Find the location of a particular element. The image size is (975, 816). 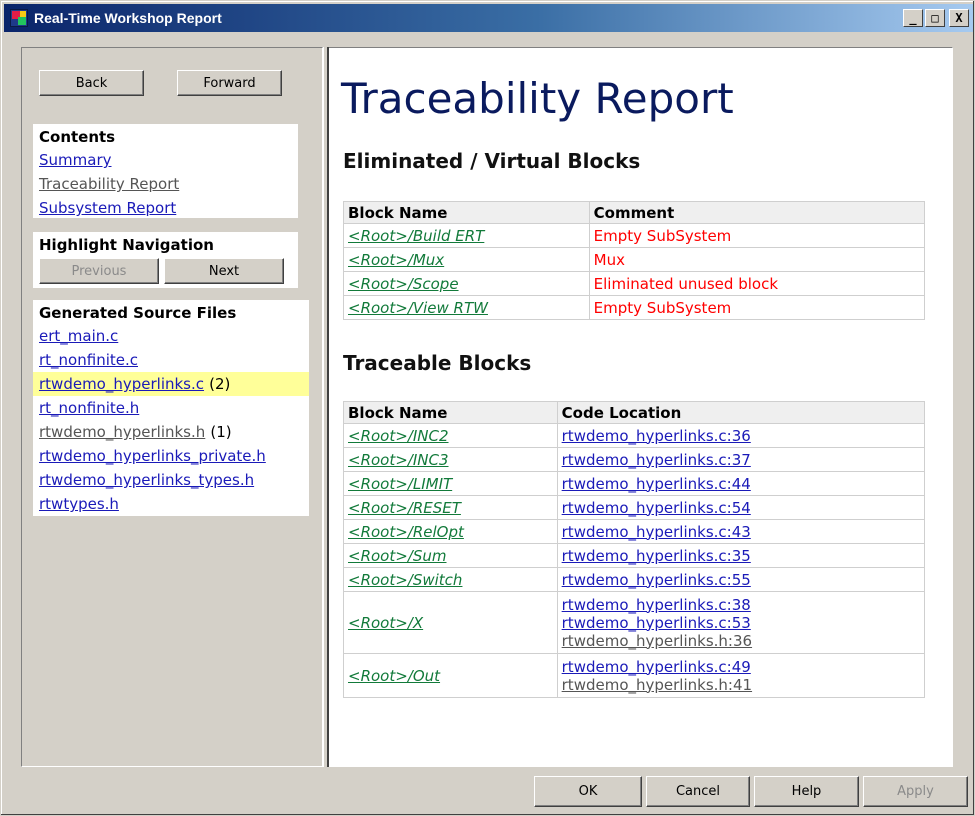

file-link-ert-main-c: ert_main.c is located at coordinates (78, 336).